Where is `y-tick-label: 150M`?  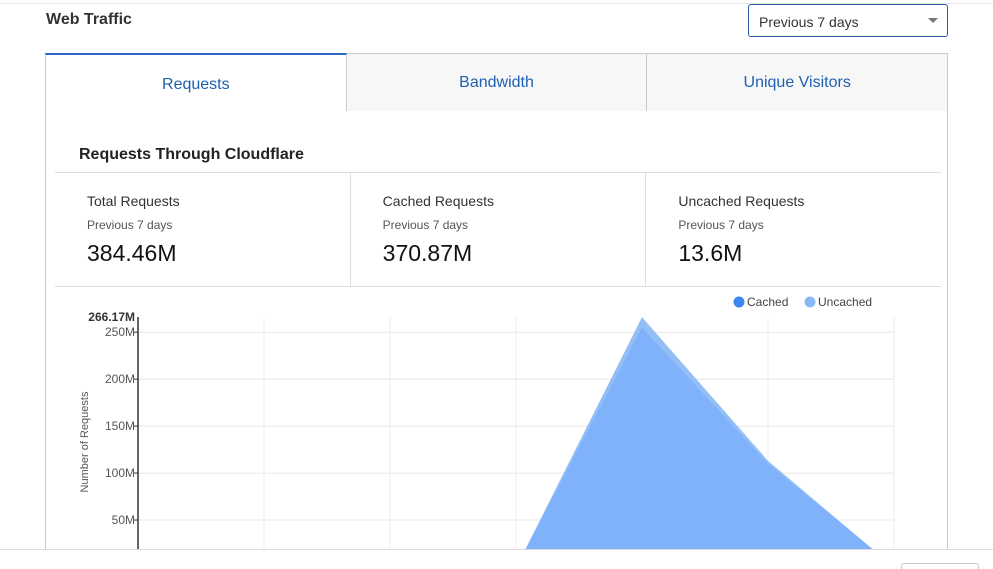 y-tick-label: 150M is located at coordinates (120, 426).